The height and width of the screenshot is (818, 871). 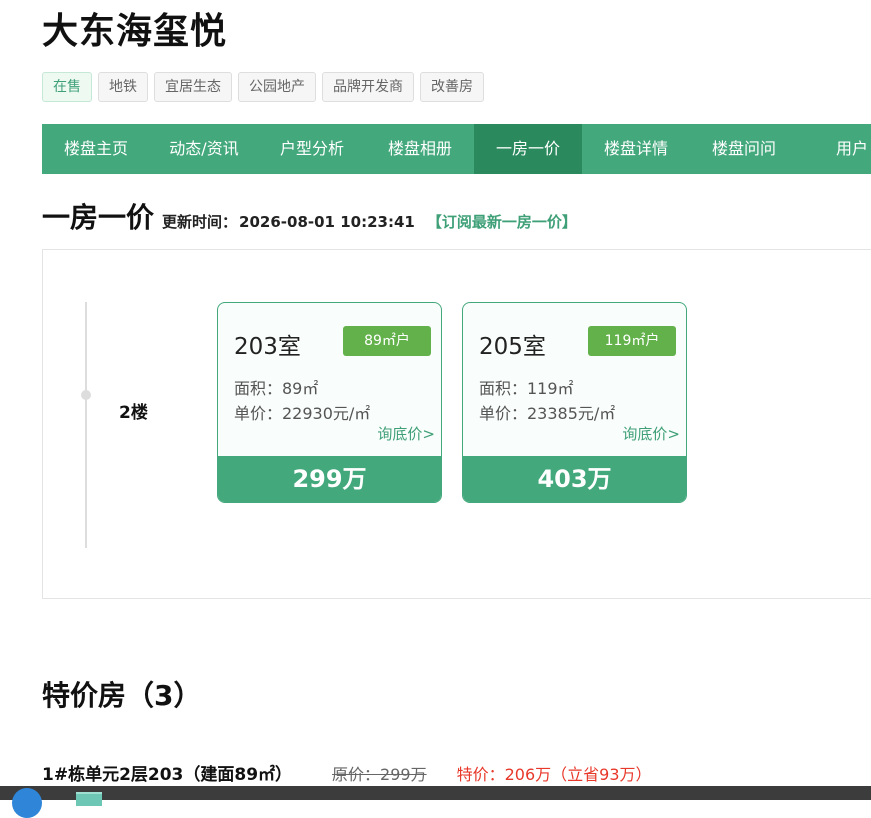 I want to click on nav-home: 楼盘主页, so click(x=96, y=149).